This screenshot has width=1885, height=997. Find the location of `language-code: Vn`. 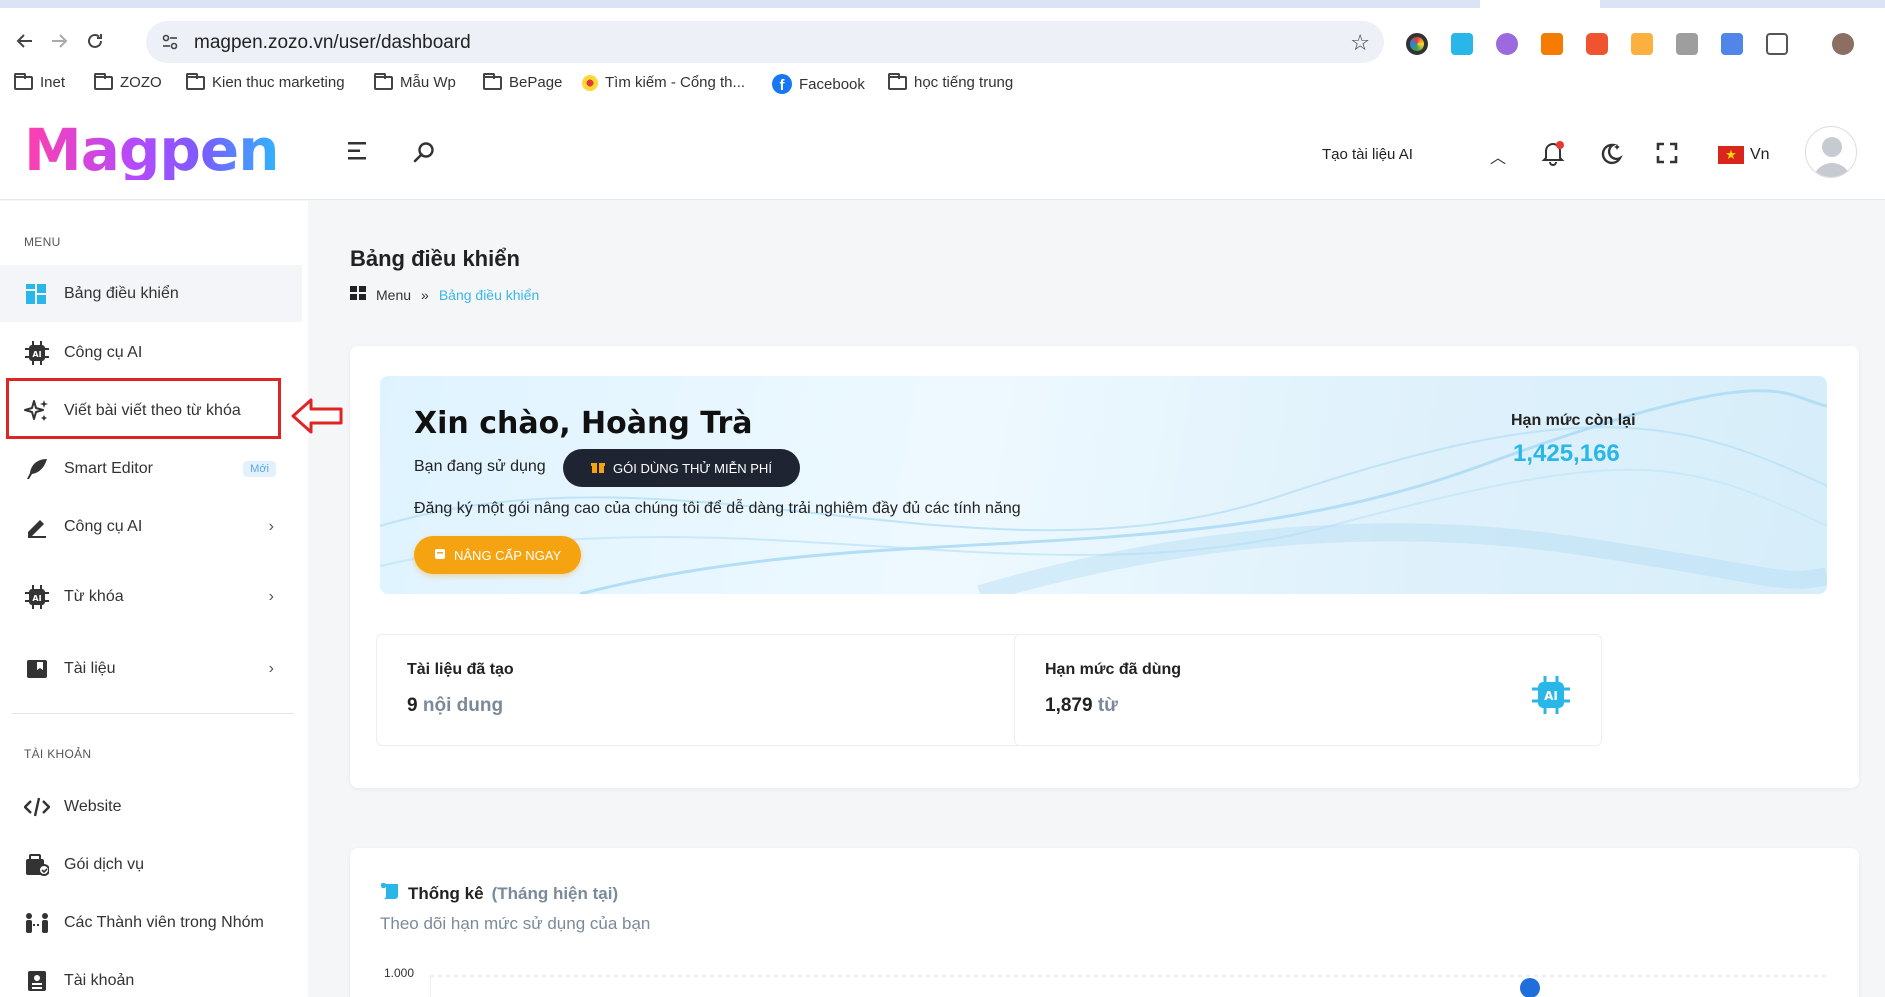

language-code: Vn is located at coordinates (1760, 155).